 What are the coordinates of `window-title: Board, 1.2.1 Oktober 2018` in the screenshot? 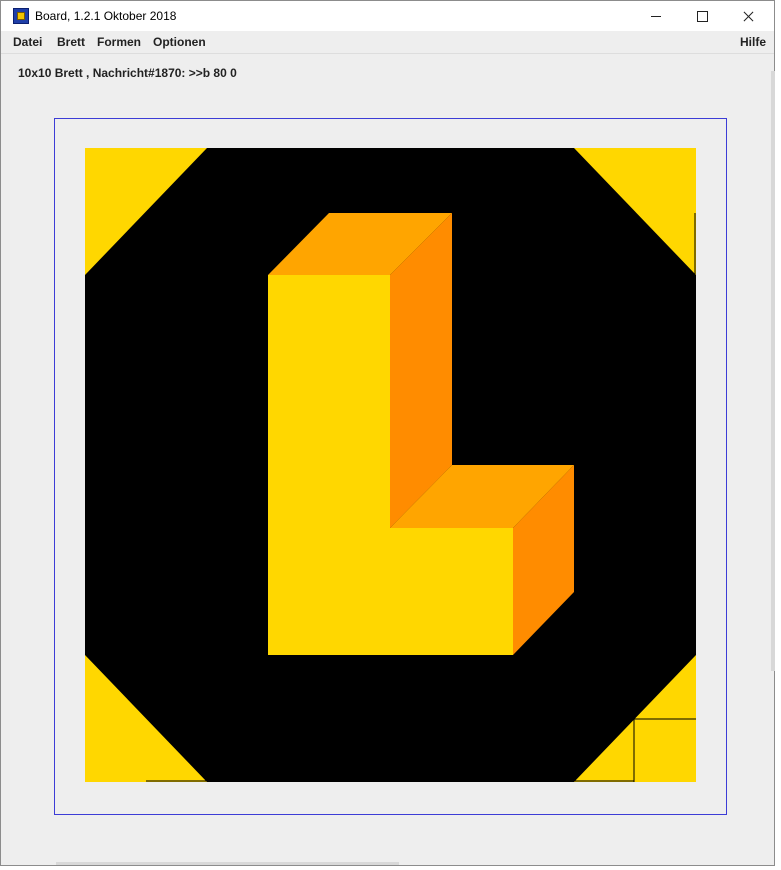 It's located at (106, 16).